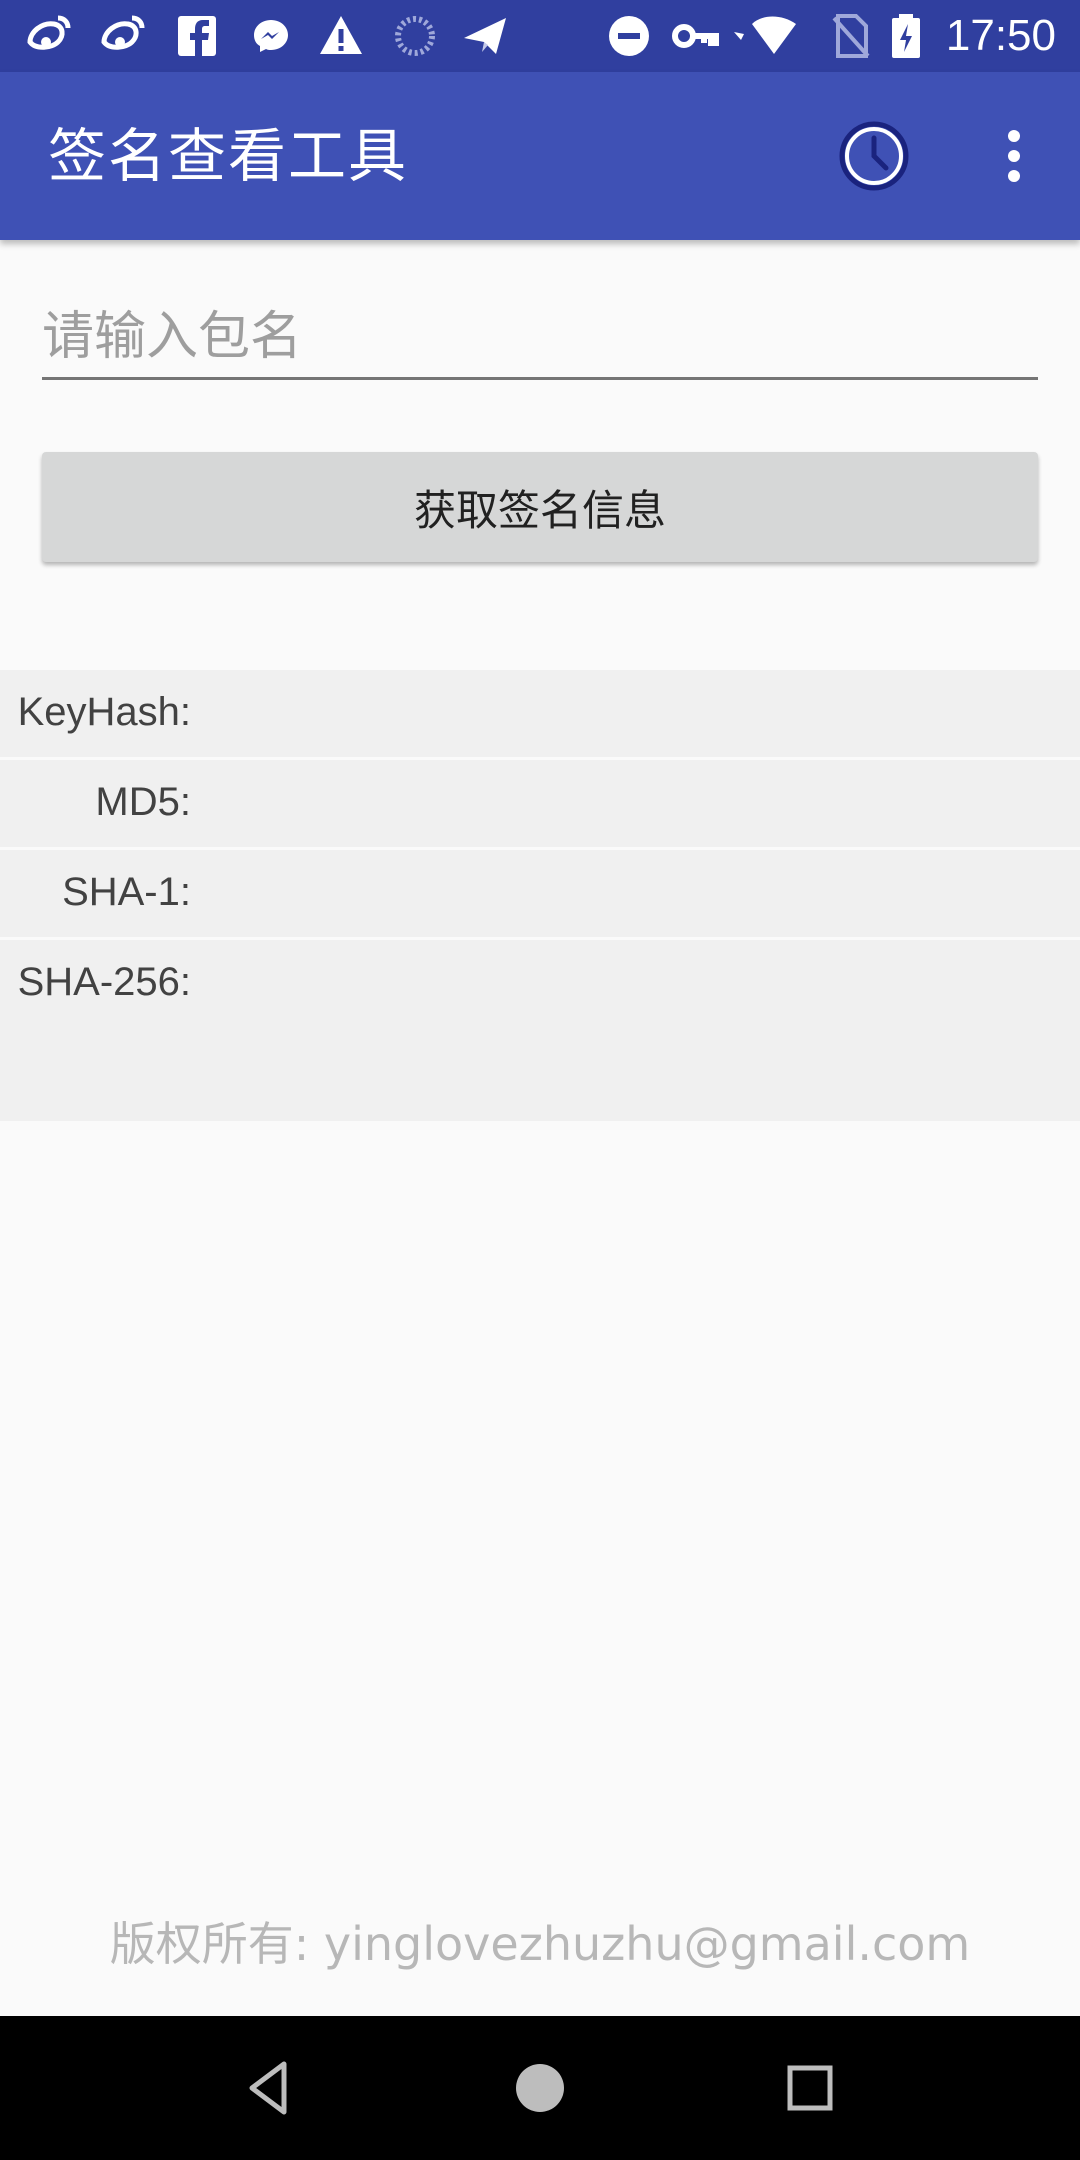  What do you see at coordinates (540, 805) in the screenshot?
I see `result-row-md5: MD5:` at bounding box center [540, 805].